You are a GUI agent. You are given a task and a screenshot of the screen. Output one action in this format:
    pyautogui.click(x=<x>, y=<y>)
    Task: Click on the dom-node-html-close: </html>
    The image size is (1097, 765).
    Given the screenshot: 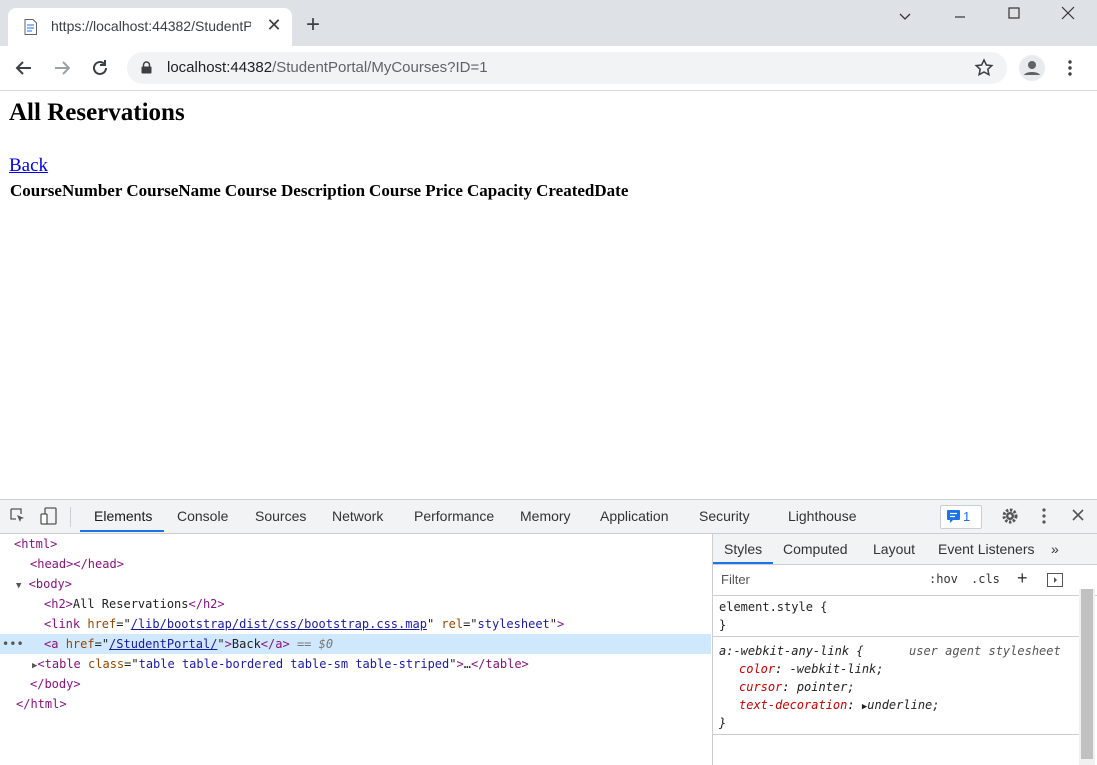 What is the action you would take?
    pyautogui.click(x=355, y=704)
    